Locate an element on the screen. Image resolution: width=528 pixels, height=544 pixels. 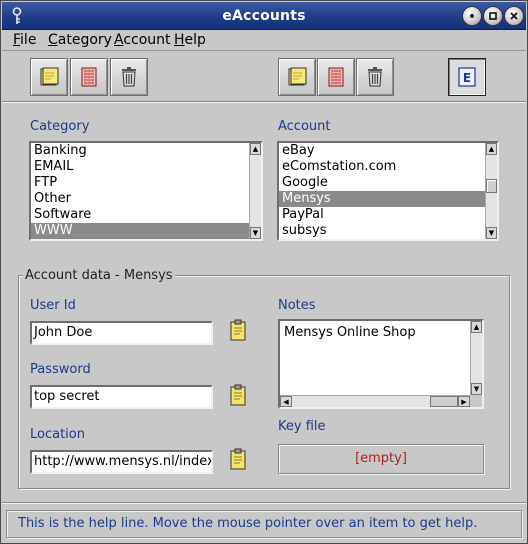
new-category-button is located at coordinates (49, 77).